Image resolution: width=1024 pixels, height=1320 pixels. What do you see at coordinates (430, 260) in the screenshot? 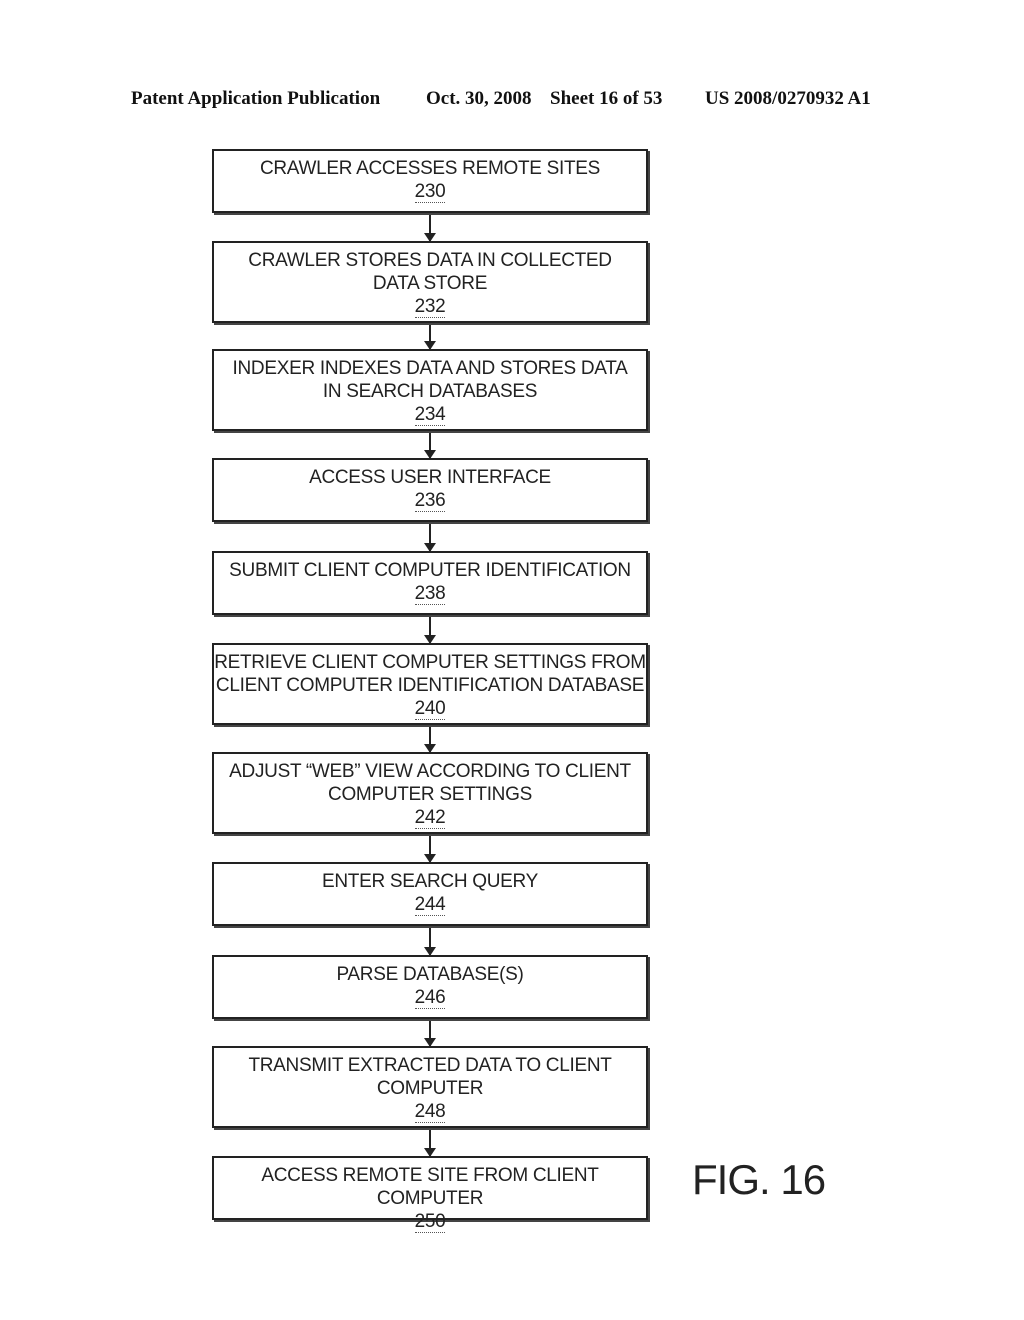
I see `step-text: CRAWLER STORES DATA IN COLLECTED` at bounding box center [430, 260].